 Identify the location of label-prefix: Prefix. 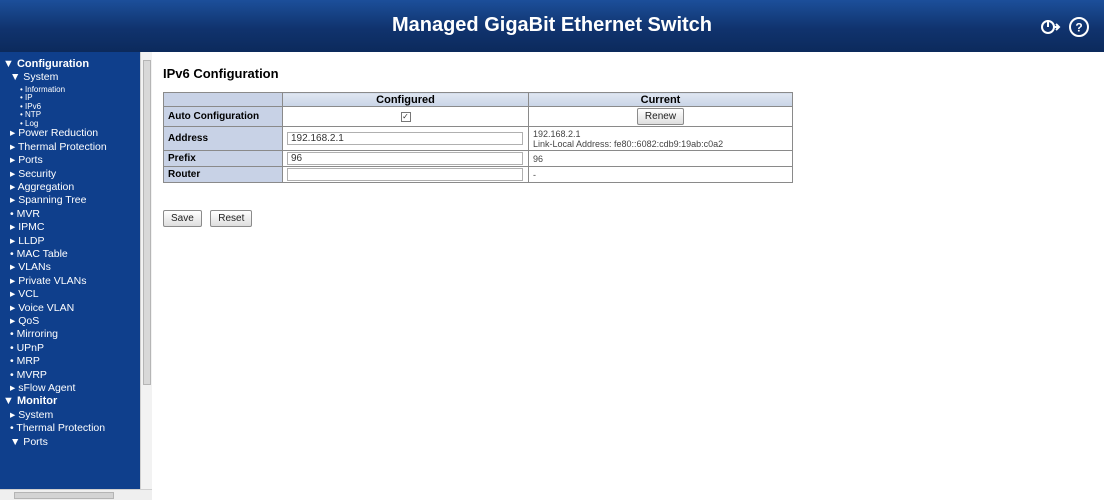
(223, 158).